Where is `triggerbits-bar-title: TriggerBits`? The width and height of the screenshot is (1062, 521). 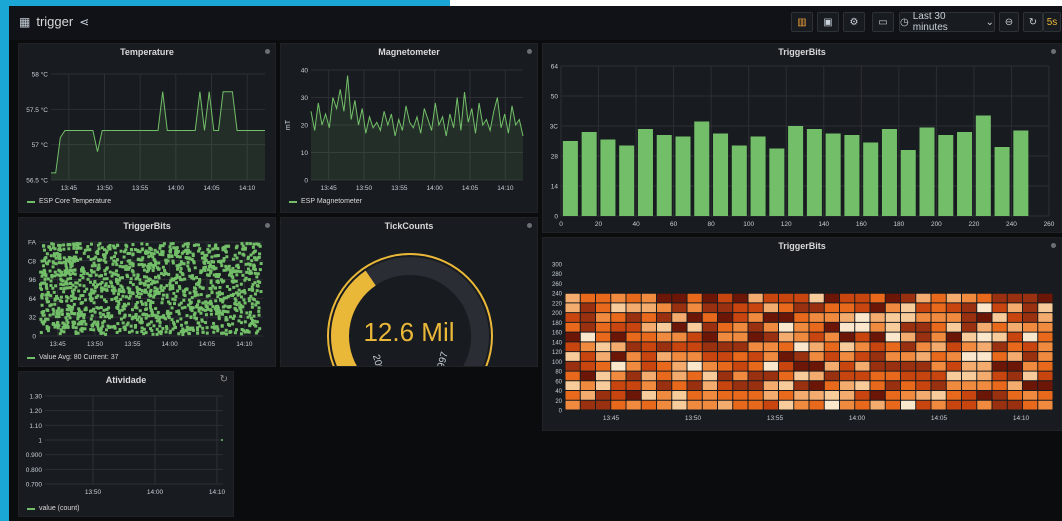
triggerbits-bar-title: TriggerBits is located at coordinates (802, 52).